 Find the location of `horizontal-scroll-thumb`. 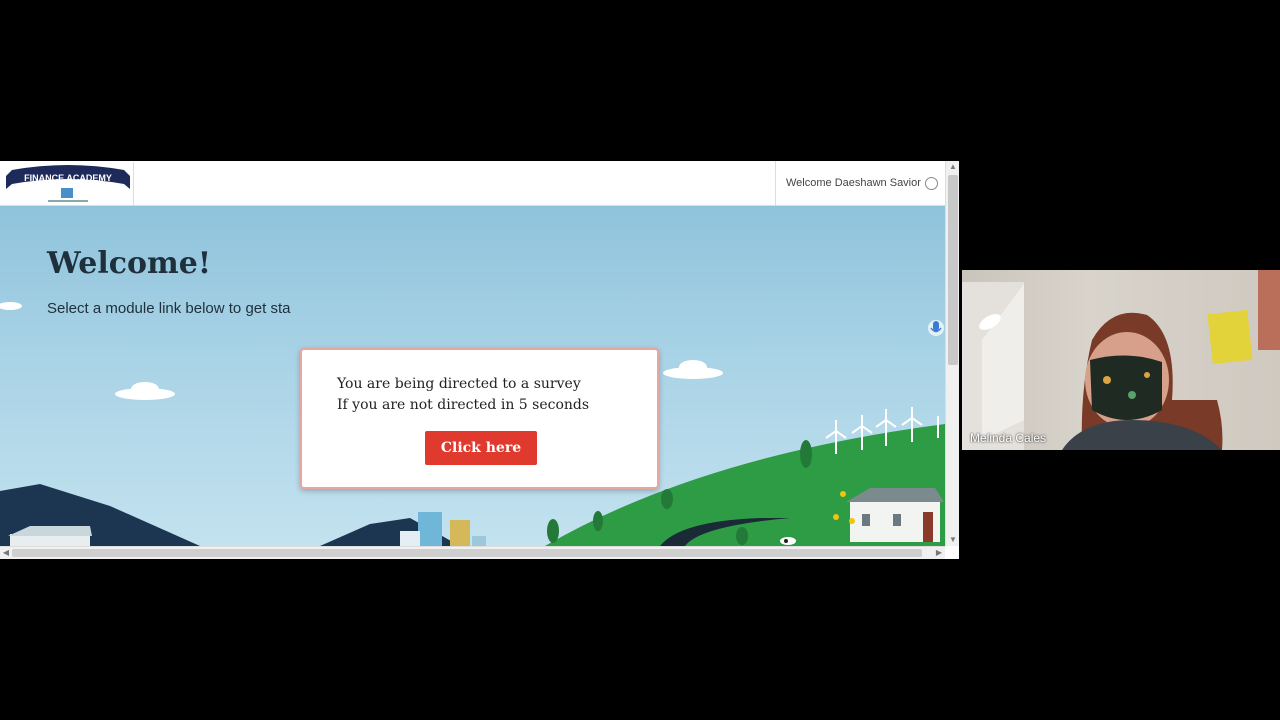

horizontal-scroll-thumb is located at coordinates (467, 553).